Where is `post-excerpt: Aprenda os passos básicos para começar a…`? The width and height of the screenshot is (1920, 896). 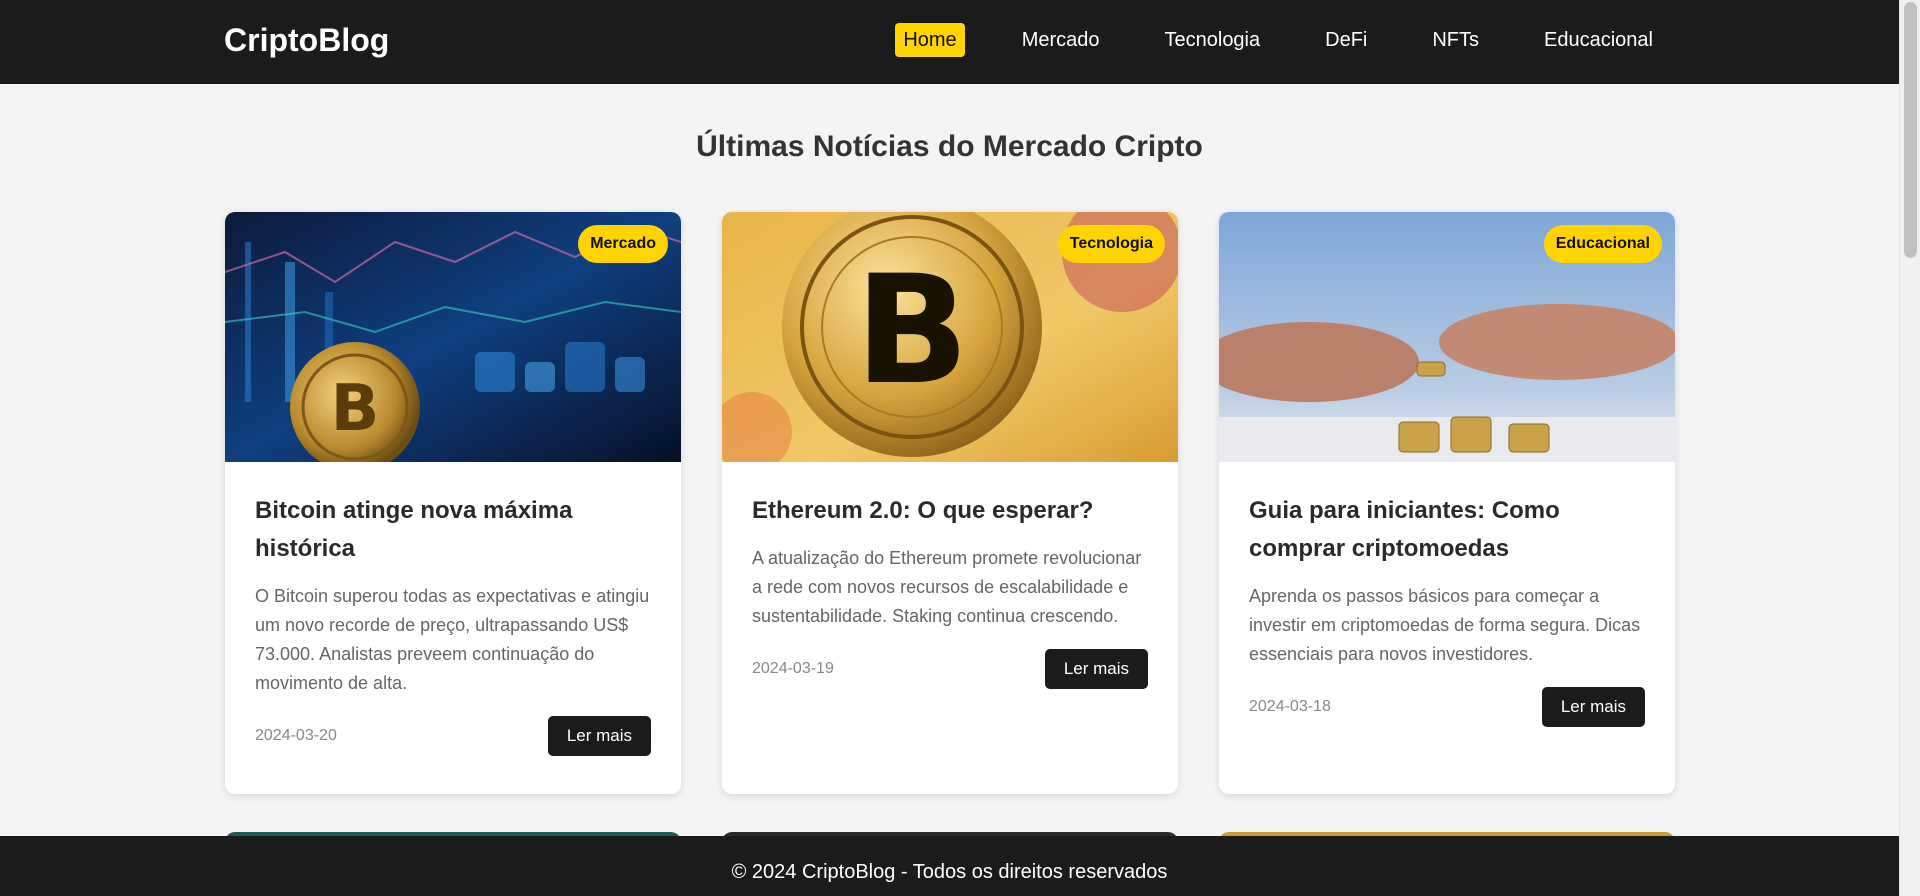
post-excerpt: Aprenda os passos básicos para começar a… is located at coordinates (1445, 625).